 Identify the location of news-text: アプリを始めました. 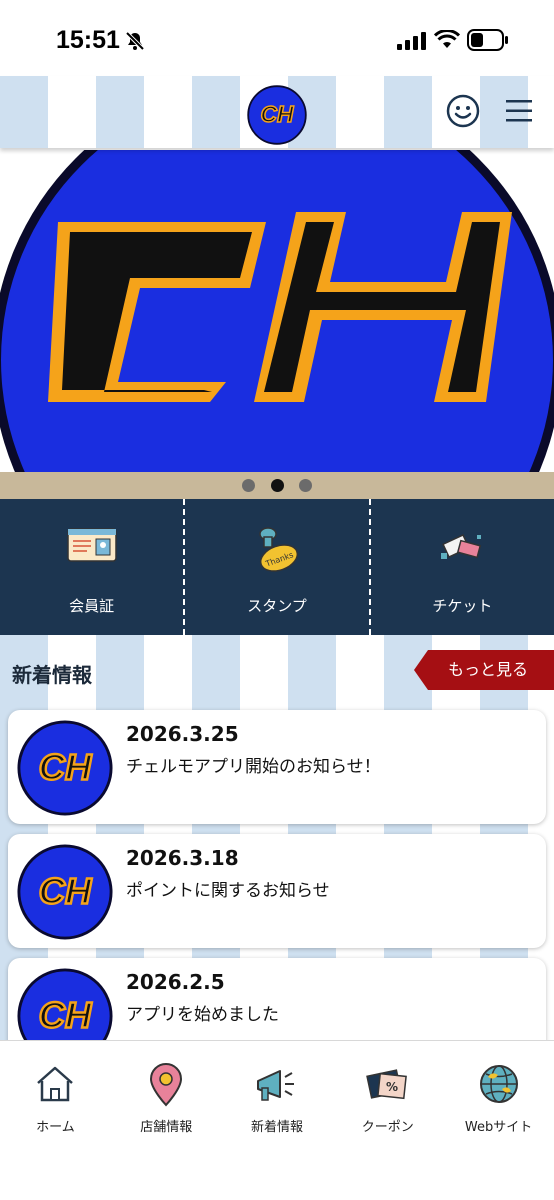
(202, 1015).